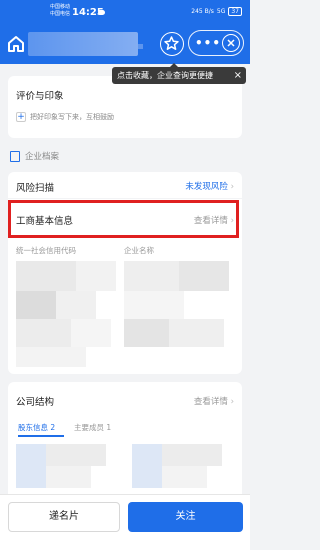 Image resolution: width=320 pixels, height=550 pixels. Describe the element at coordinates (202, 11) in the screenshot. I see `network-speed: 245 B/s` at that location.